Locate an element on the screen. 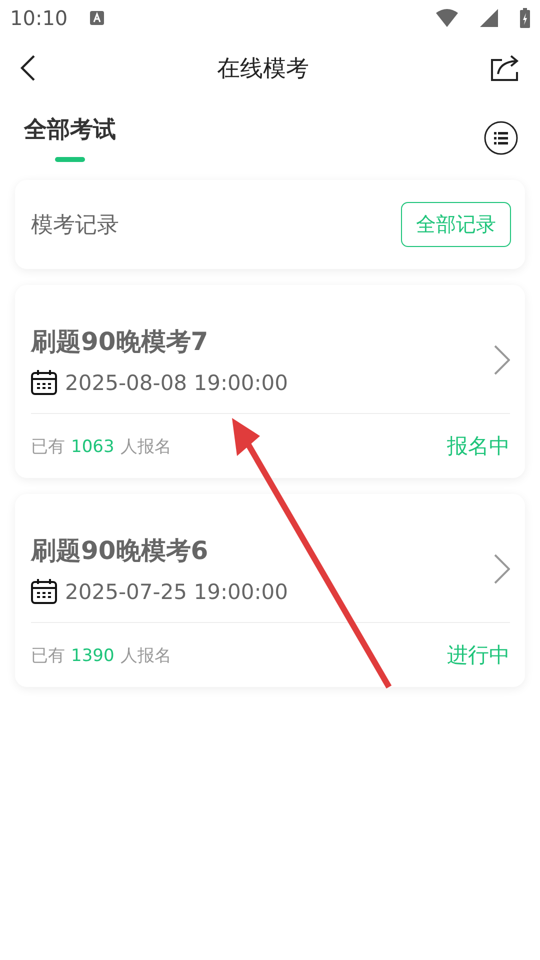  status-time: 10:10 is located at coordinates (39, 18).